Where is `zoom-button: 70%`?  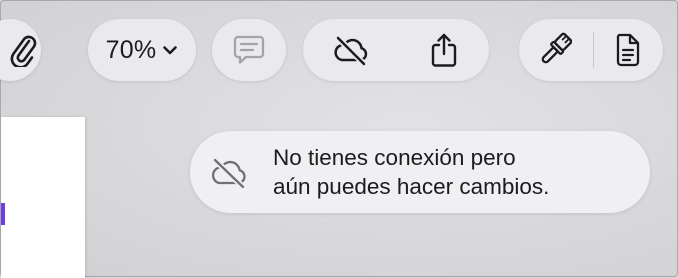 zoom-button: 70% is located at coordinates (142, 50).